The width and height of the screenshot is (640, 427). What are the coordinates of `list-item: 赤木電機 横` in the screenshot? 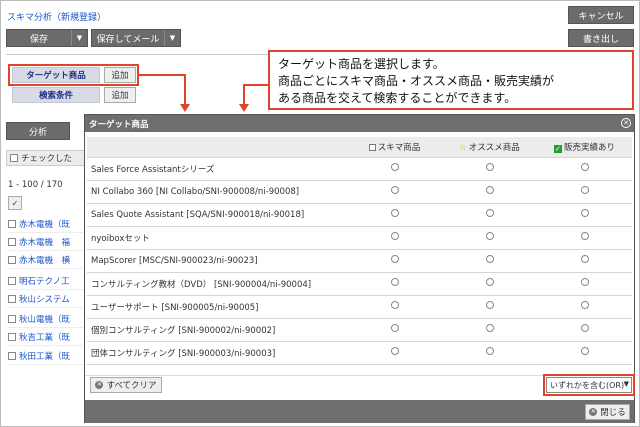 It's located at (46, 260).